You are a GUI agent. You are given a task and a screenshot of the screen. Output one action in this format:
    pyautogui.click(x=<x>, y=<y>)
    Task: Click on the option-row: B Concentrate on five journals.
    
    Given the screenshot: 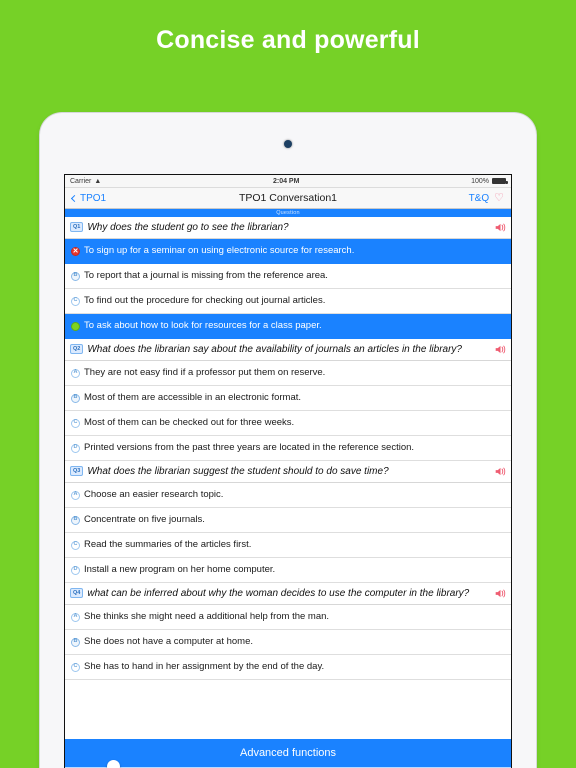 What is the action you would take?
    pyautogui.click(x=288, y=520)
    